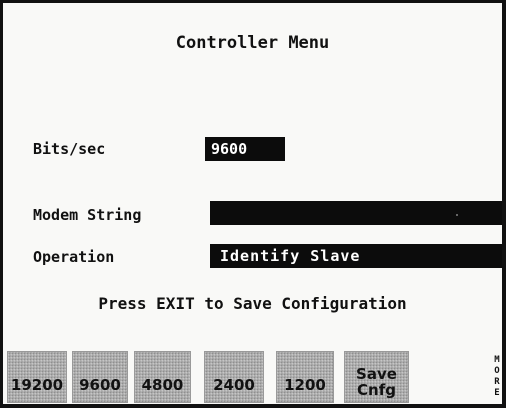 This screenshot has width=512, height=414. I want to click on softkey-9600: 9600, so click(100, 377).